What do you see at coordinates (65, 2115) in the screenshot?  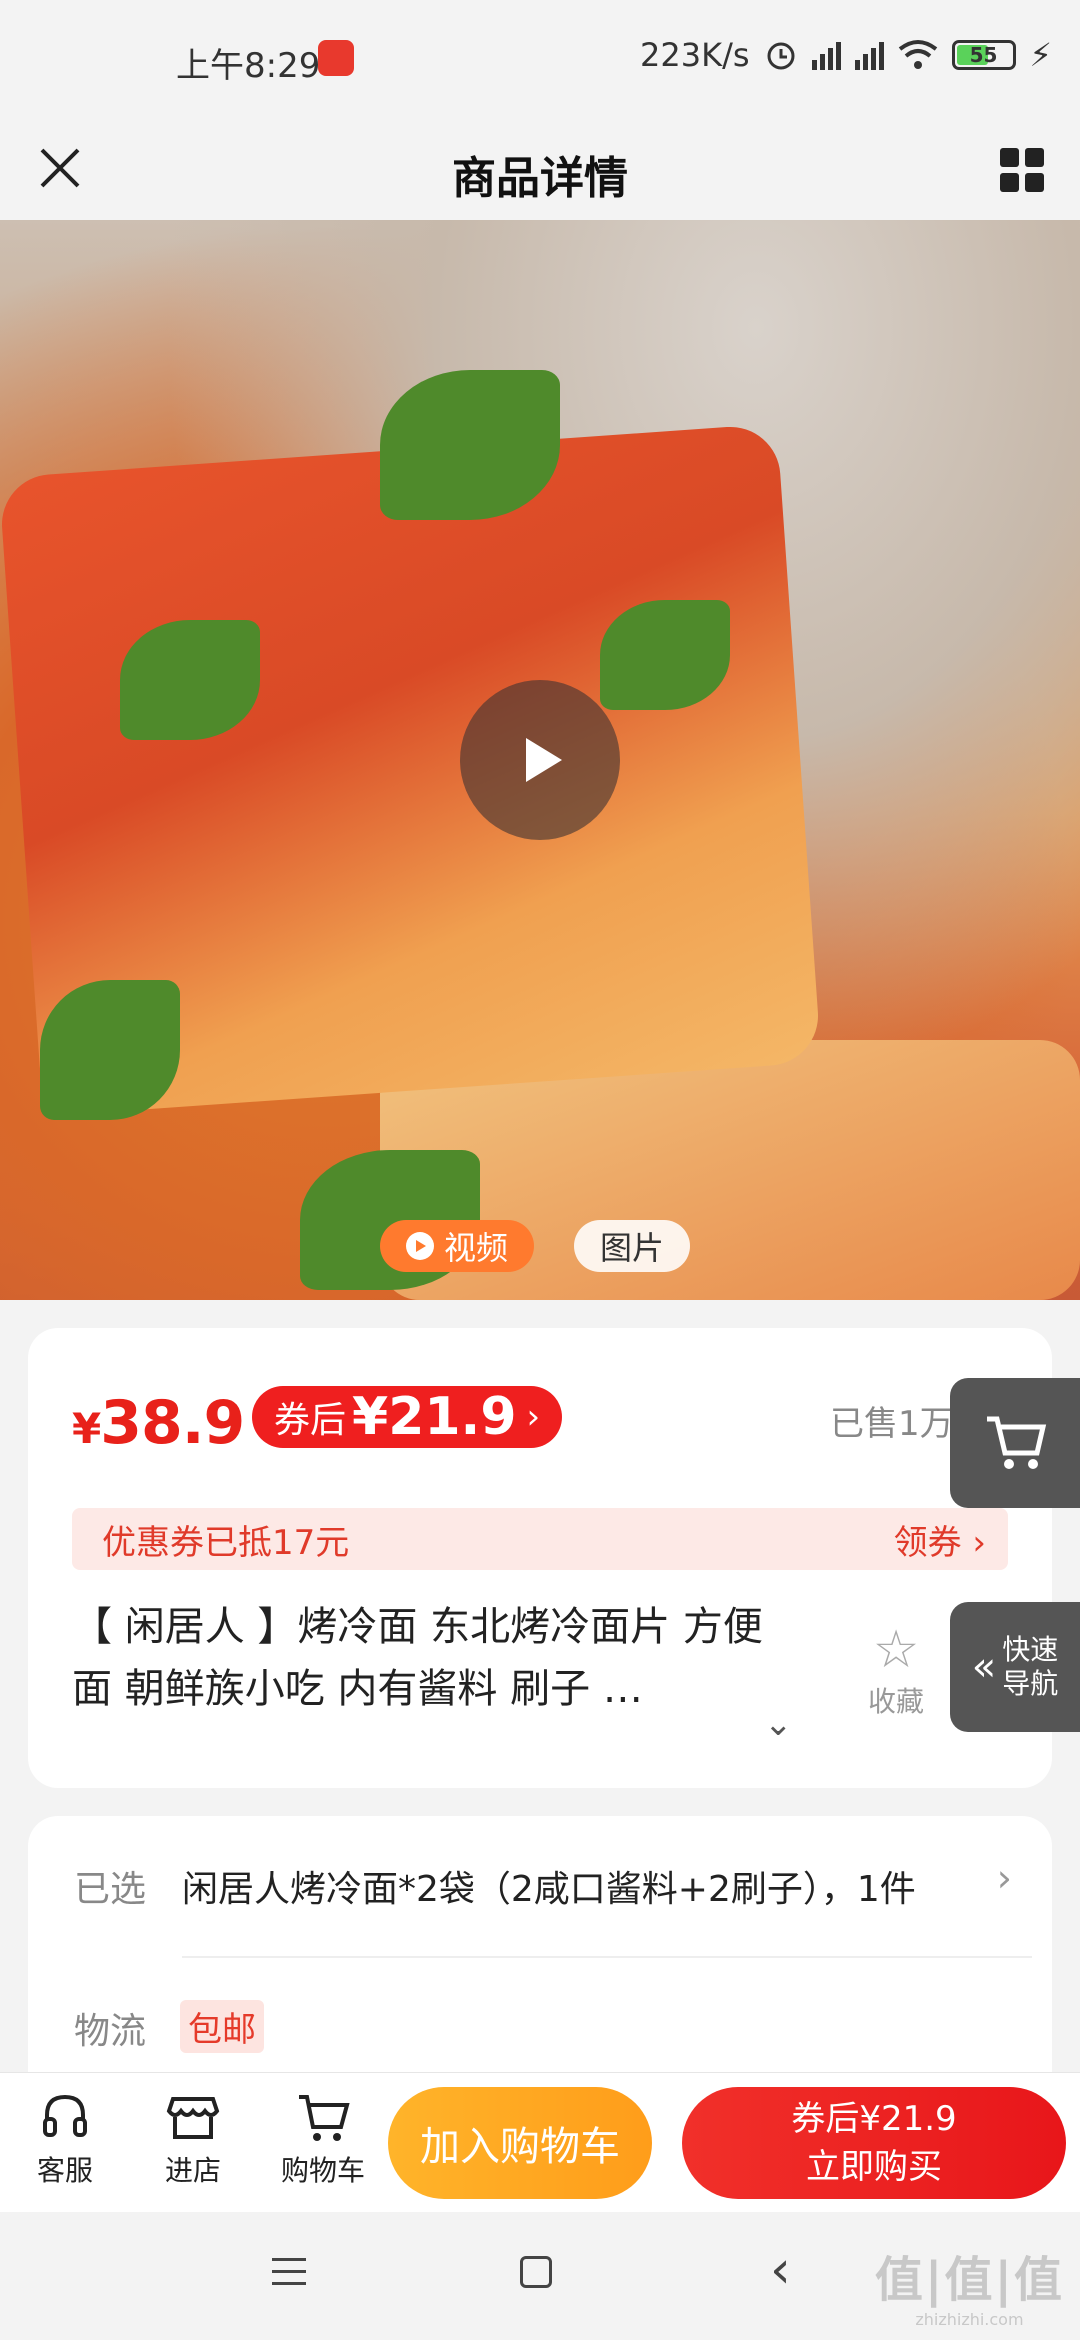 I see `headset-icon` at bounding box center [65, 2115].